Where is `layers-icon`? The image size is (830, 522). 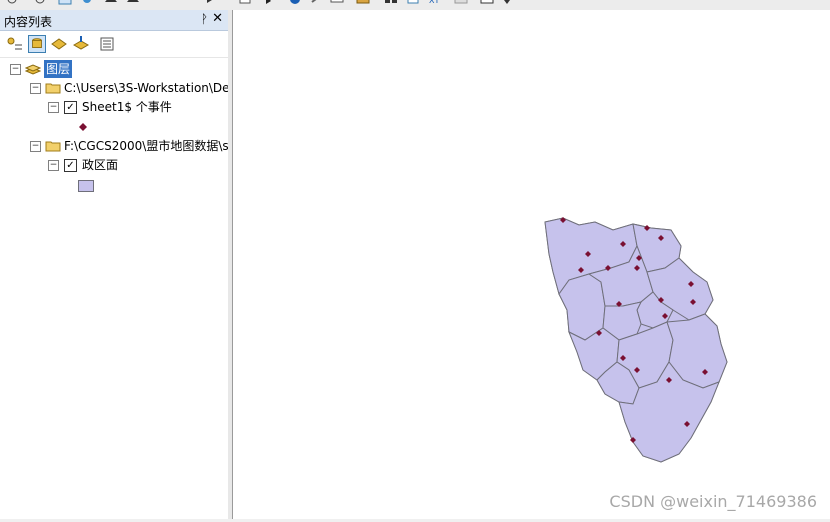
layers-icon is located at coordinates (33, 69).